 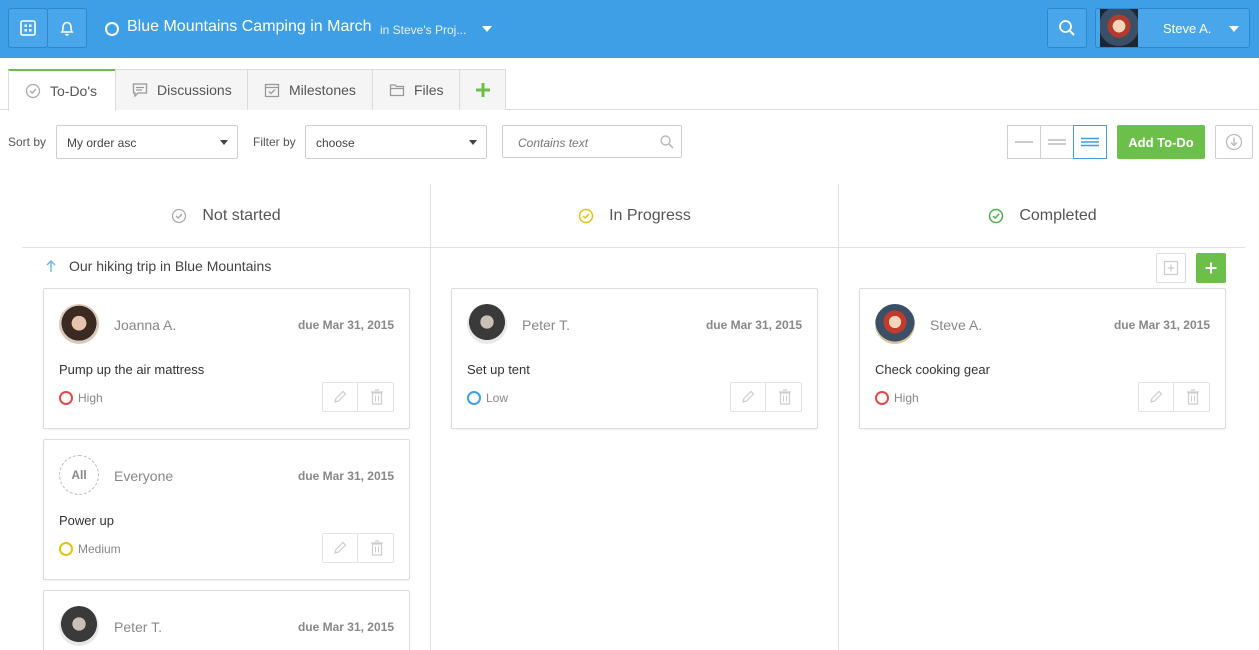 I want to click on todo-title: Check cooking gear, so click(x=932, y=369).